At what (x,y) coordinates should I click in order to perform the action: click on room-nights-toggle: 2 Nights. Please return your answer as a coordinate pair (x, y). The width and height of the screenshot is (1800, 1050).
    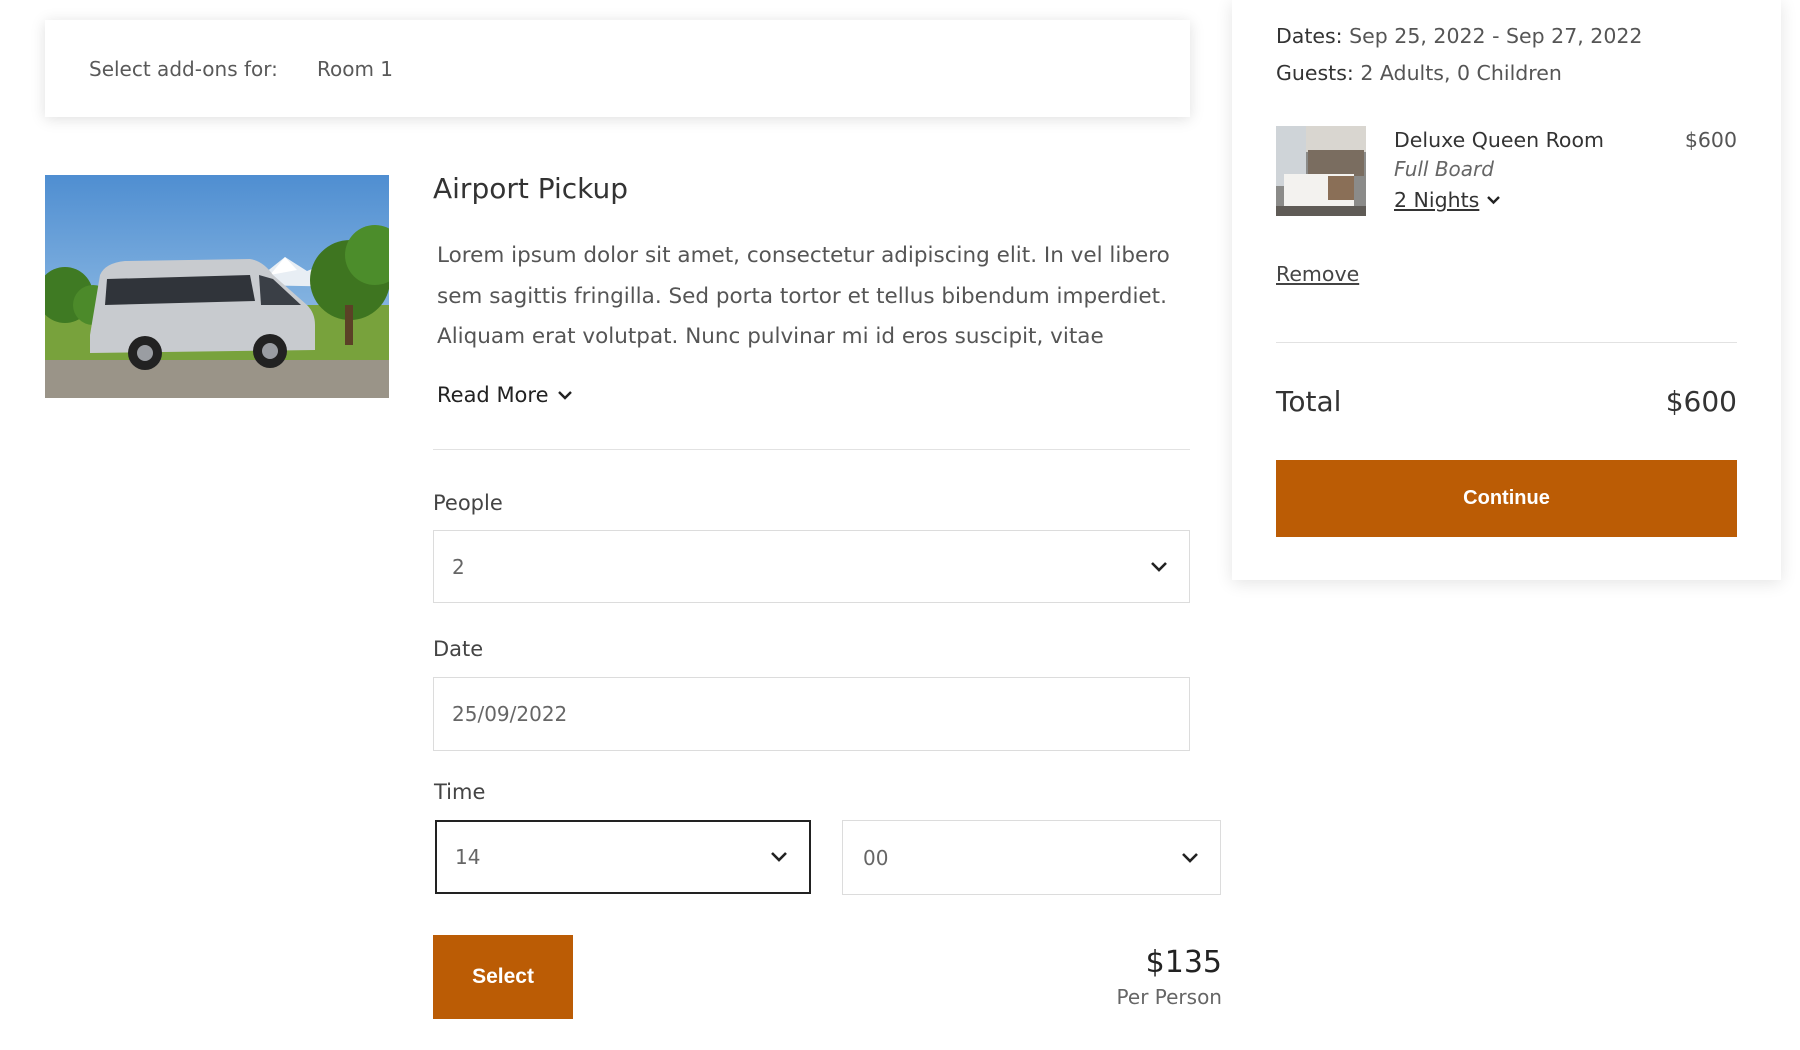
    Looking at the image, I should click on (1447, 200).